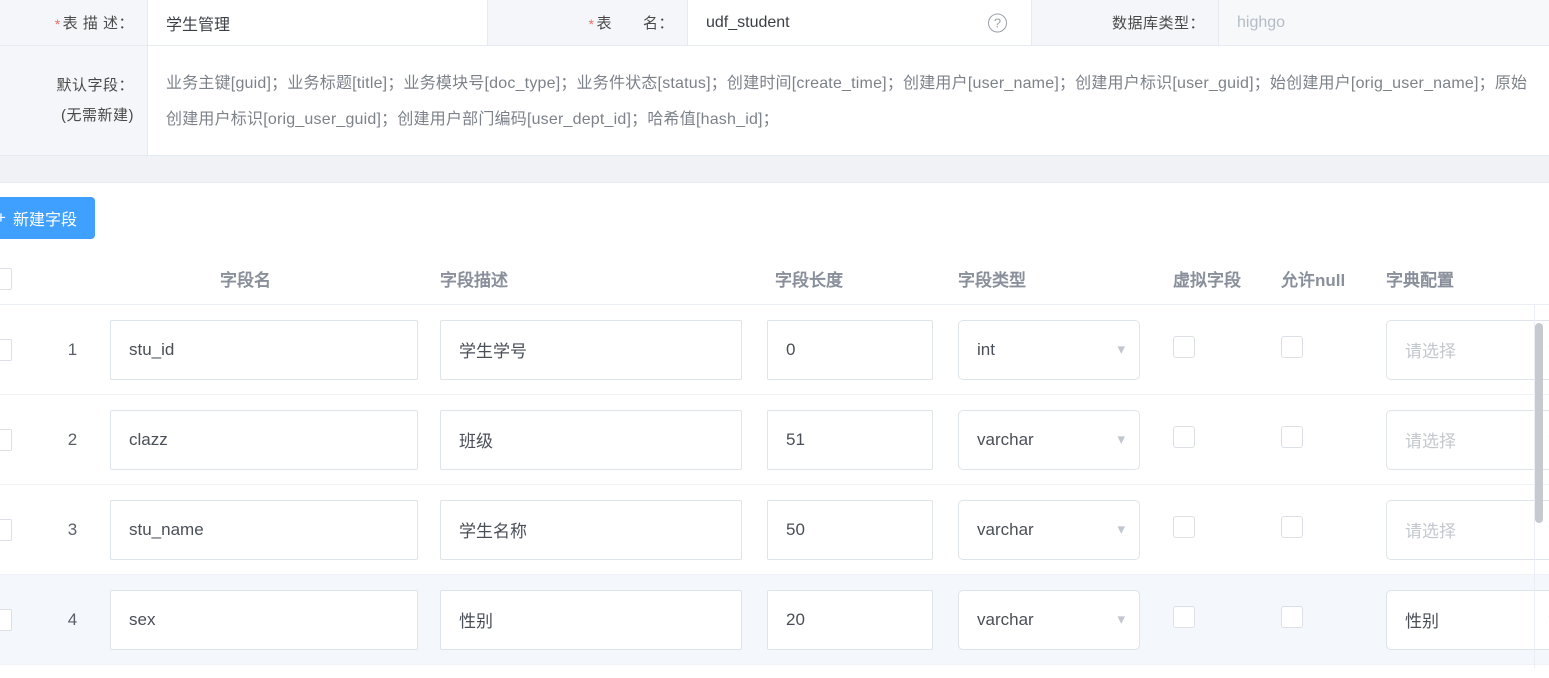  What do you see at coordinates (72, 439) in the screenshot?
I see `row-index: 2` at bounding box center [72, 439].